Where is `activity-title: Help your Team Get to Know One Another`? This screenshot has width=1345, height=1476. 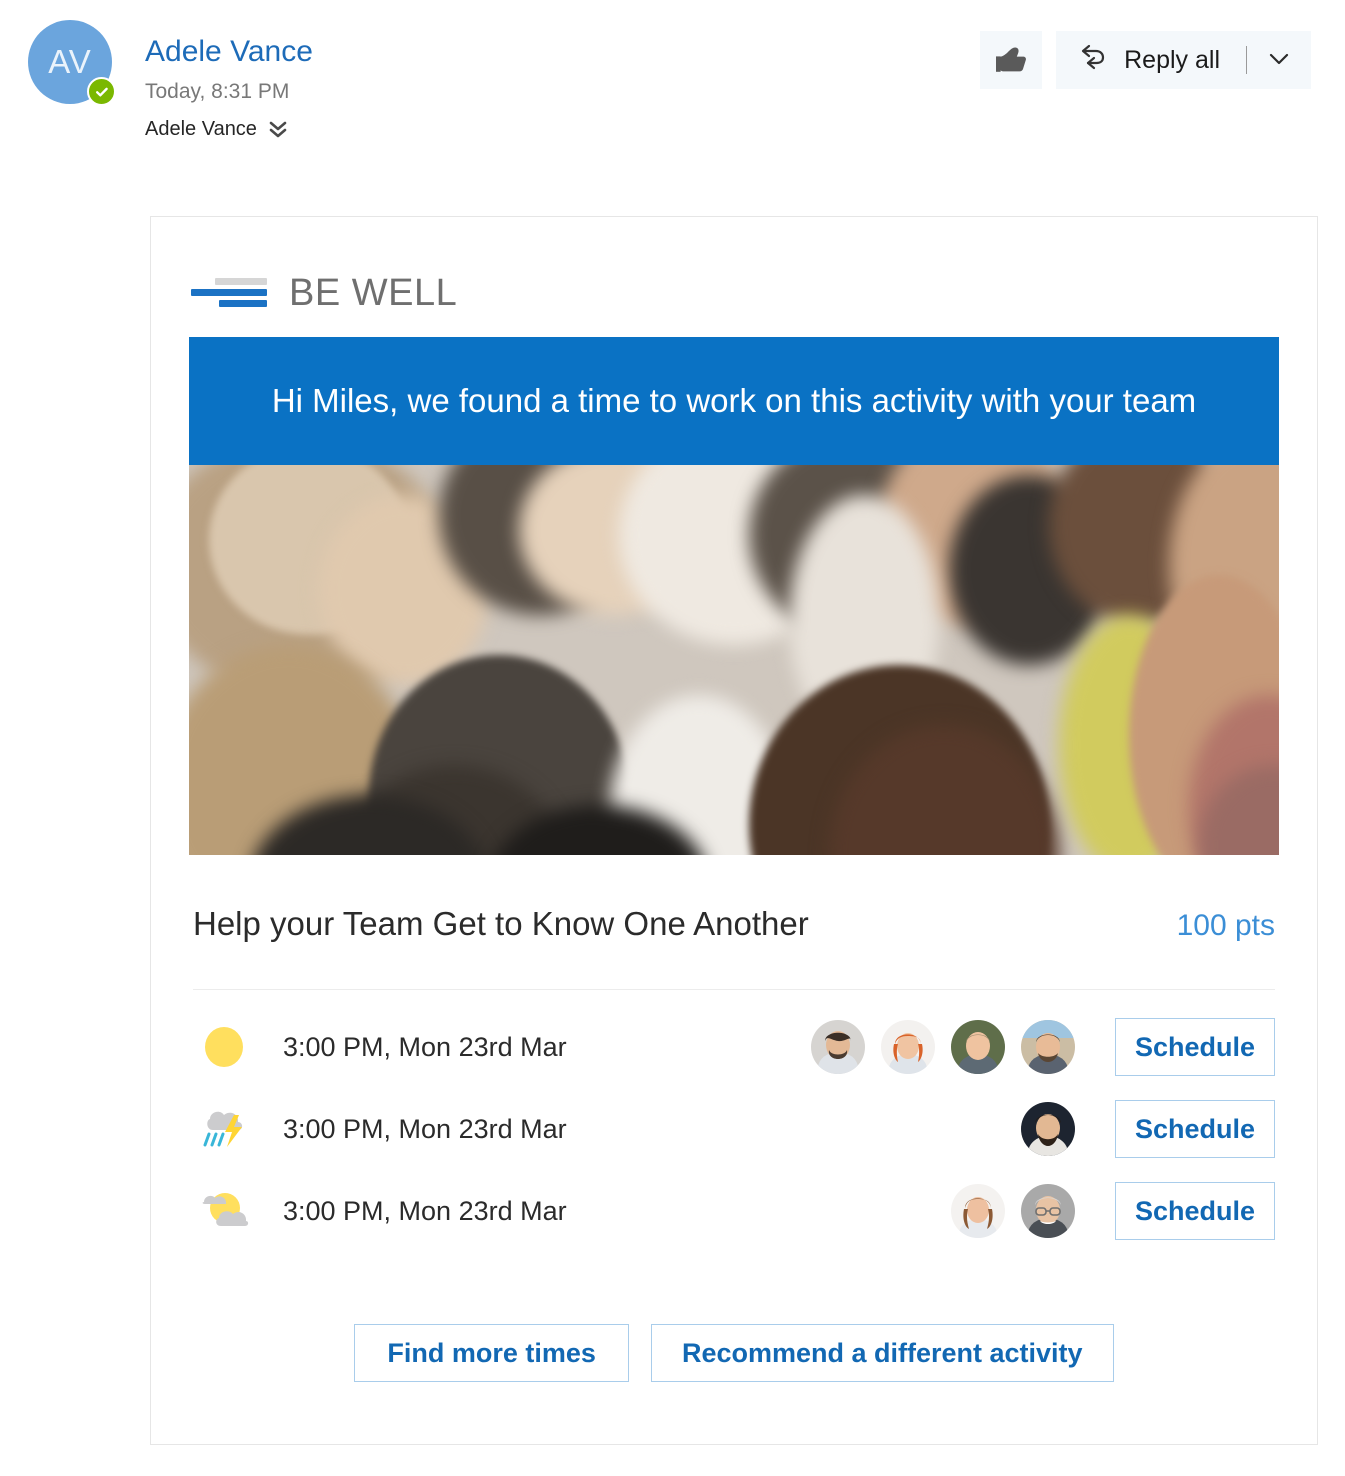
activity-title: Help your Team Get to Know One Another is located at coordinates (501, 923).